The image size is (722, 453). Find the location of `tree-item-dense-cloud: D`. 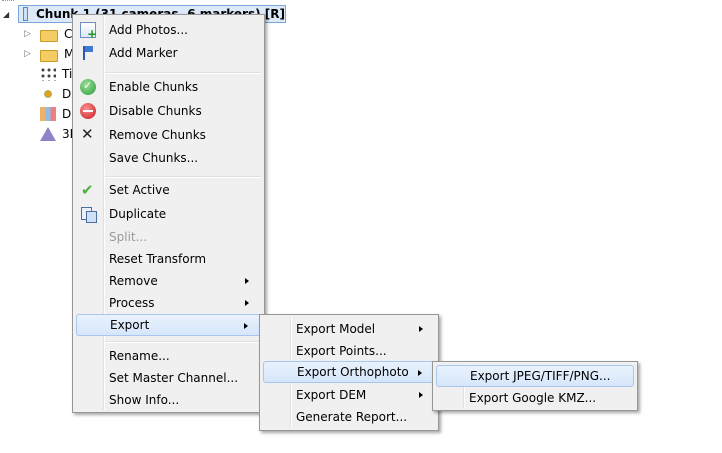

tree-item-dense-cloud: D is located at coordinates (47, 94).